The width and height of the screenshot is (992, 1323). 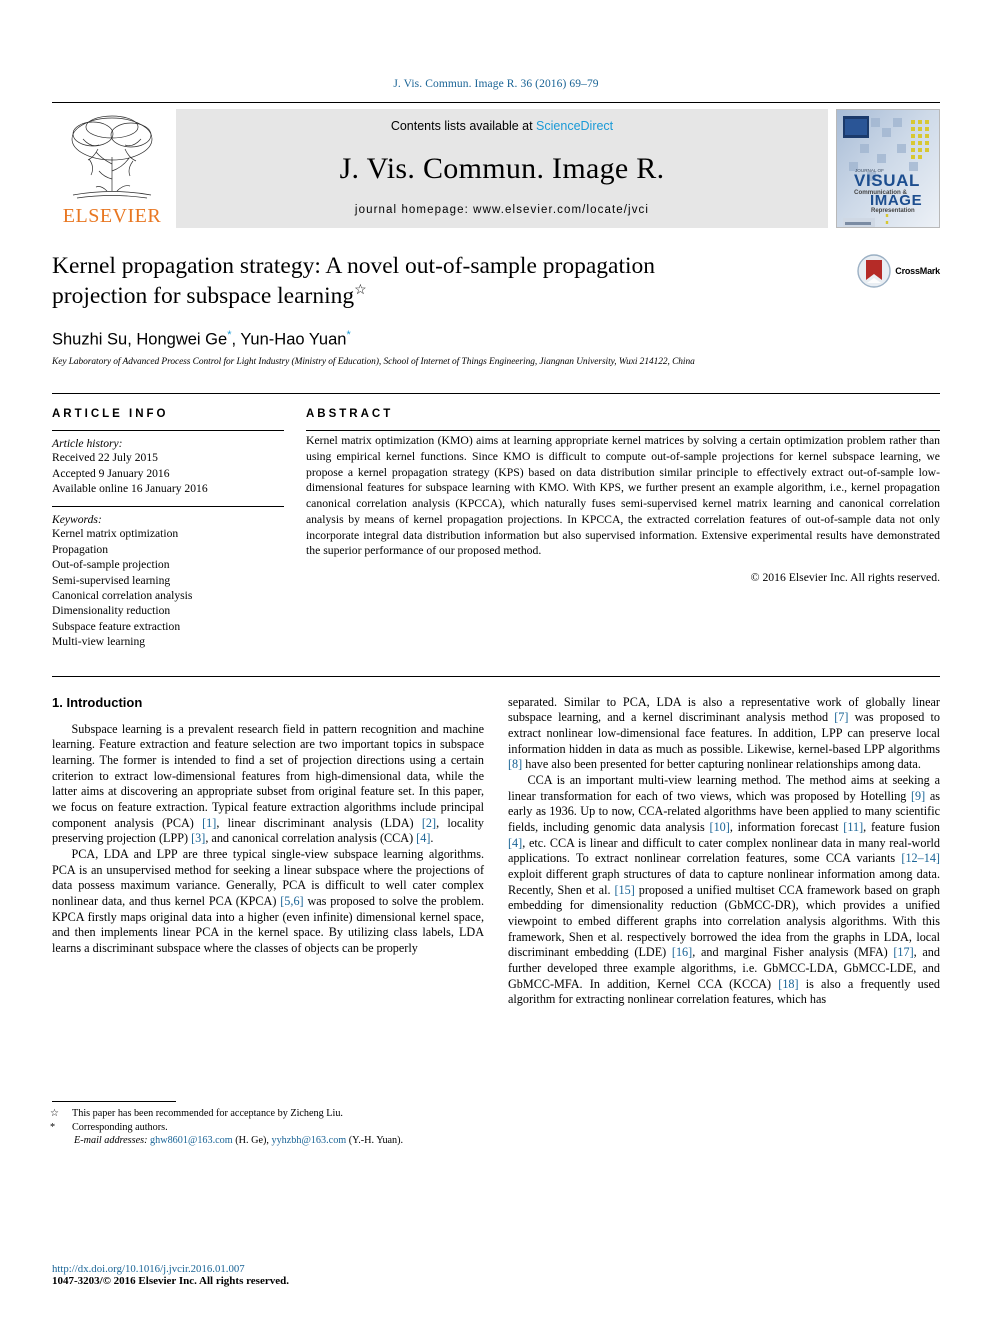 I want to click on elsevier-logo: ELSEVIER, so click(x=112, y=168).